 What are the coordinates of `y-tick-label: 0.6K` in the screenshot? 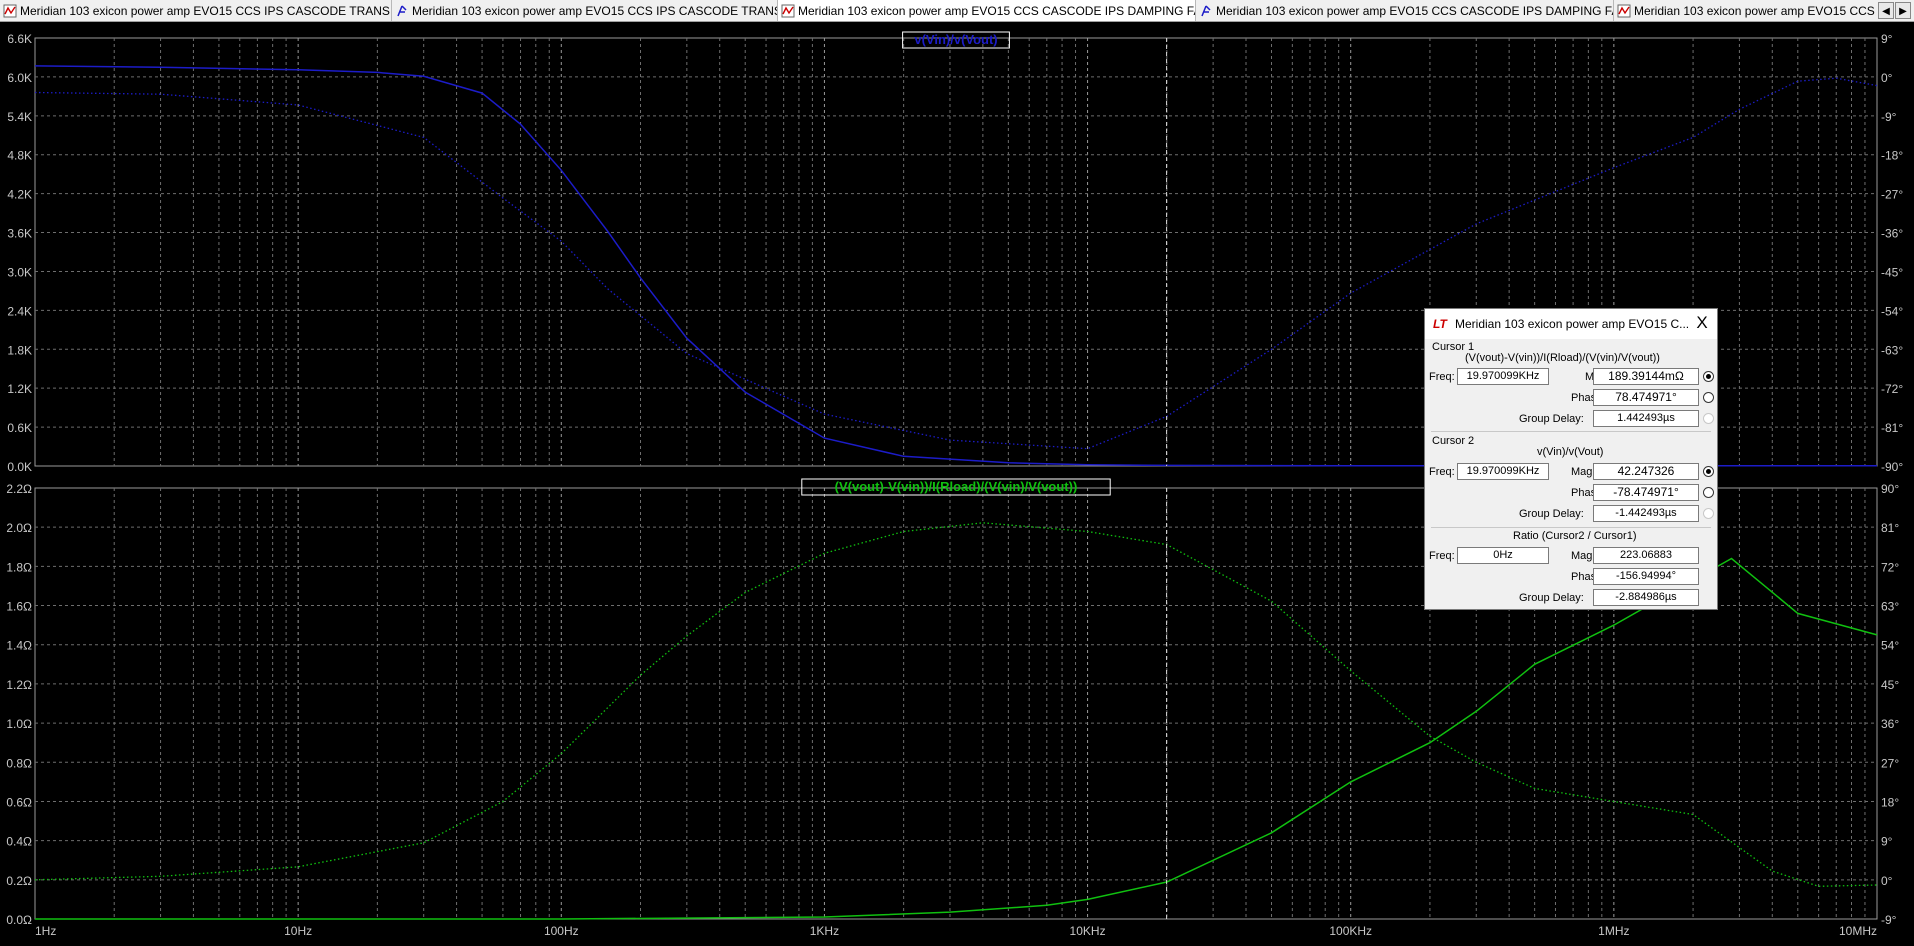 It's located at (19, 428).